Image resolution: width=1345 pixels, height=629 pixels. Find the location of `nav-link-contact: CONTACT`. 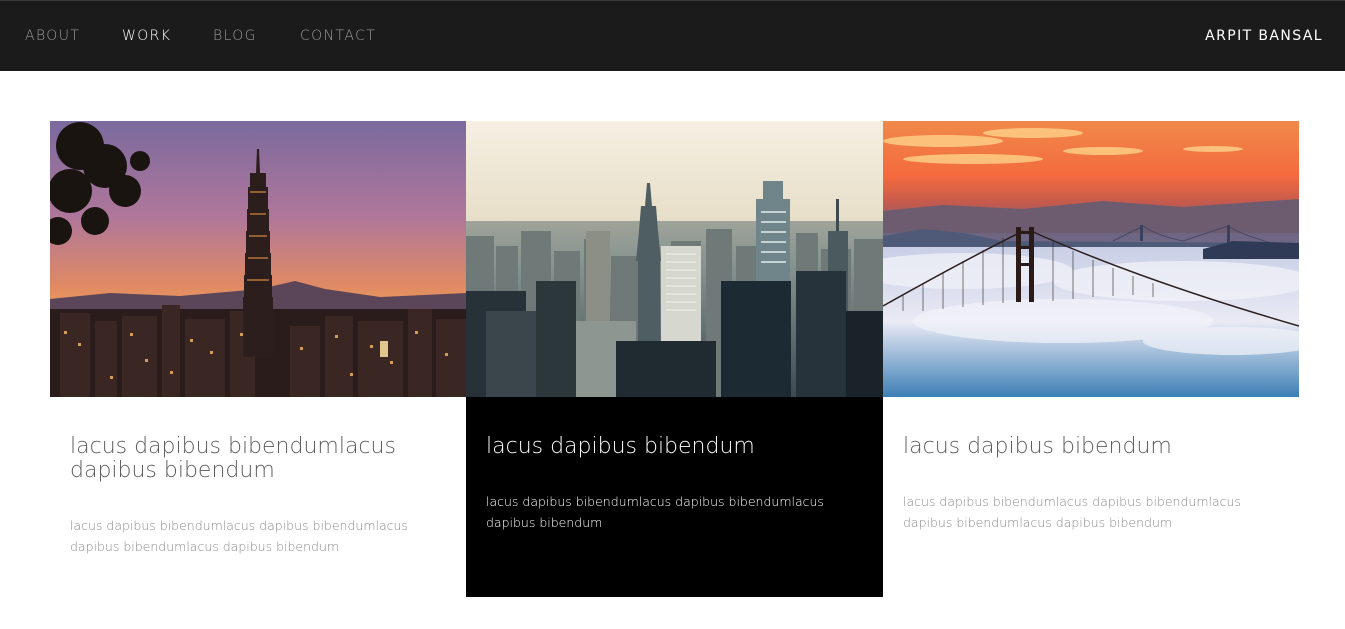

nav-link-contact: CONTACT is located at coordinates (338, 36).